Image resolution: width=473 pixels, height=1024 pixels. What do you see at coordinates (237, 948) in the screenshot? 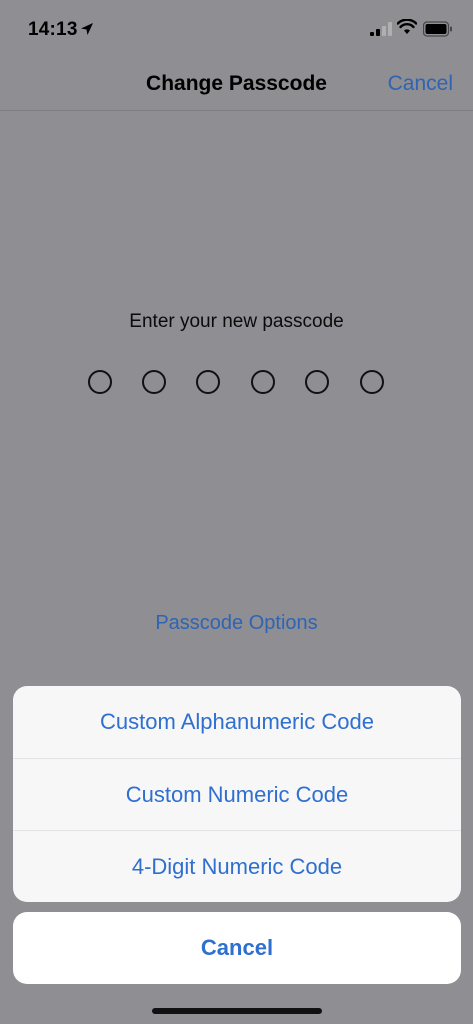
I see `action-sheet-cancel-button: Cancel` at bounding box center [237, 948].